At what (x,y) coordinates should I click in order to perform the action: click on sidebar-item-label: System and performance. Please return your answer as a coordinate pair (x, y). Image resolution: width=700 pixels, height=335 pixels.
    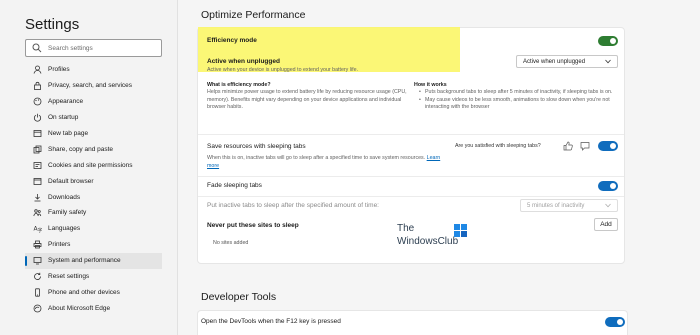
    Looking at the image, I should click on (84, 261).